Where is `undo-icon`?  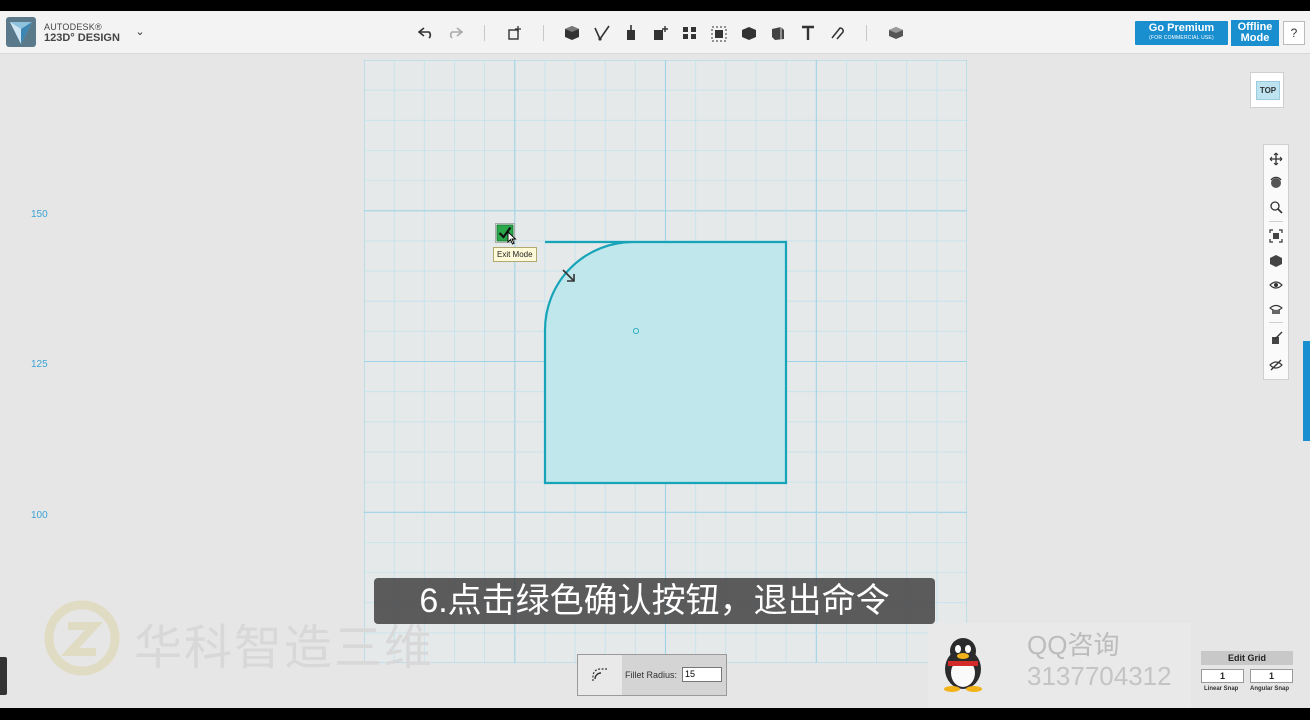
undo-icon is located at coordinates (426, 33).